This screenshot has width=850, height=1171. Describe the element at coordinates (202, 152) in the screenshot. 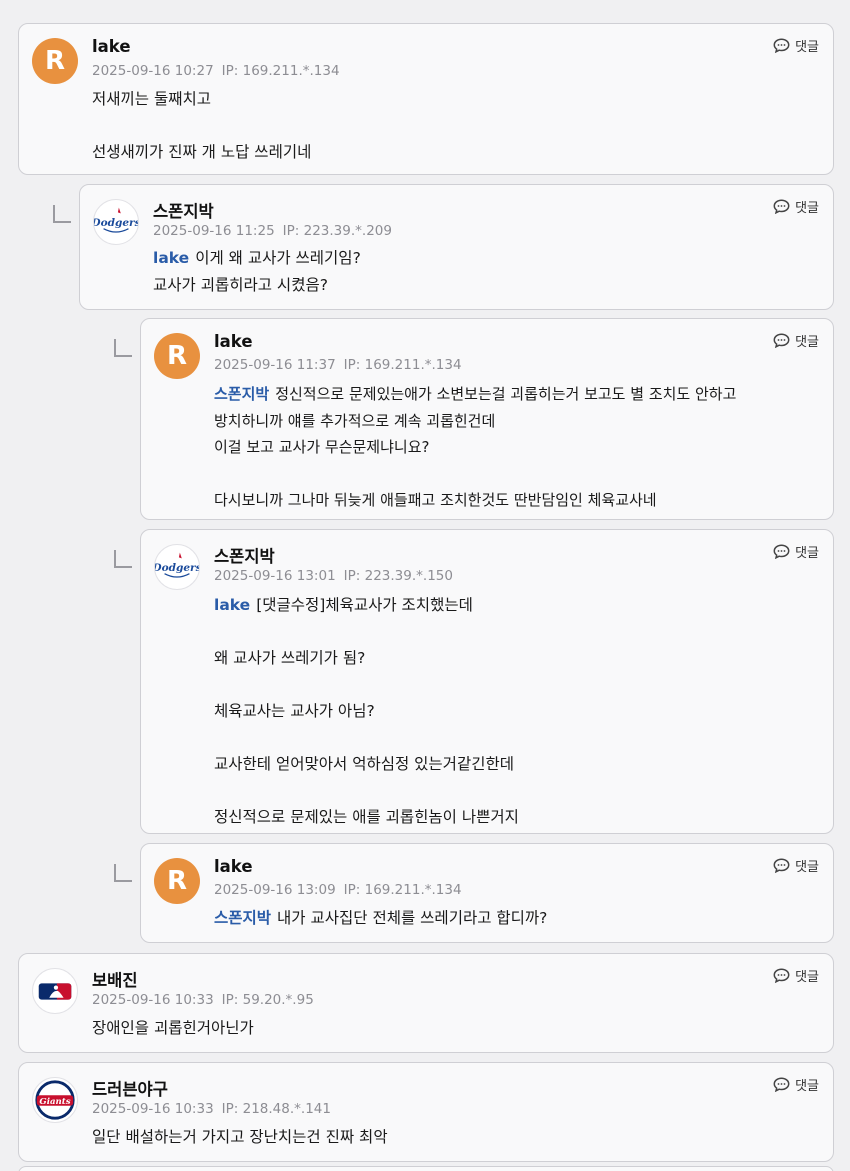

I see `comment-line: 선생새끼가 진짜 개 노답 쓰레기네` at that location.